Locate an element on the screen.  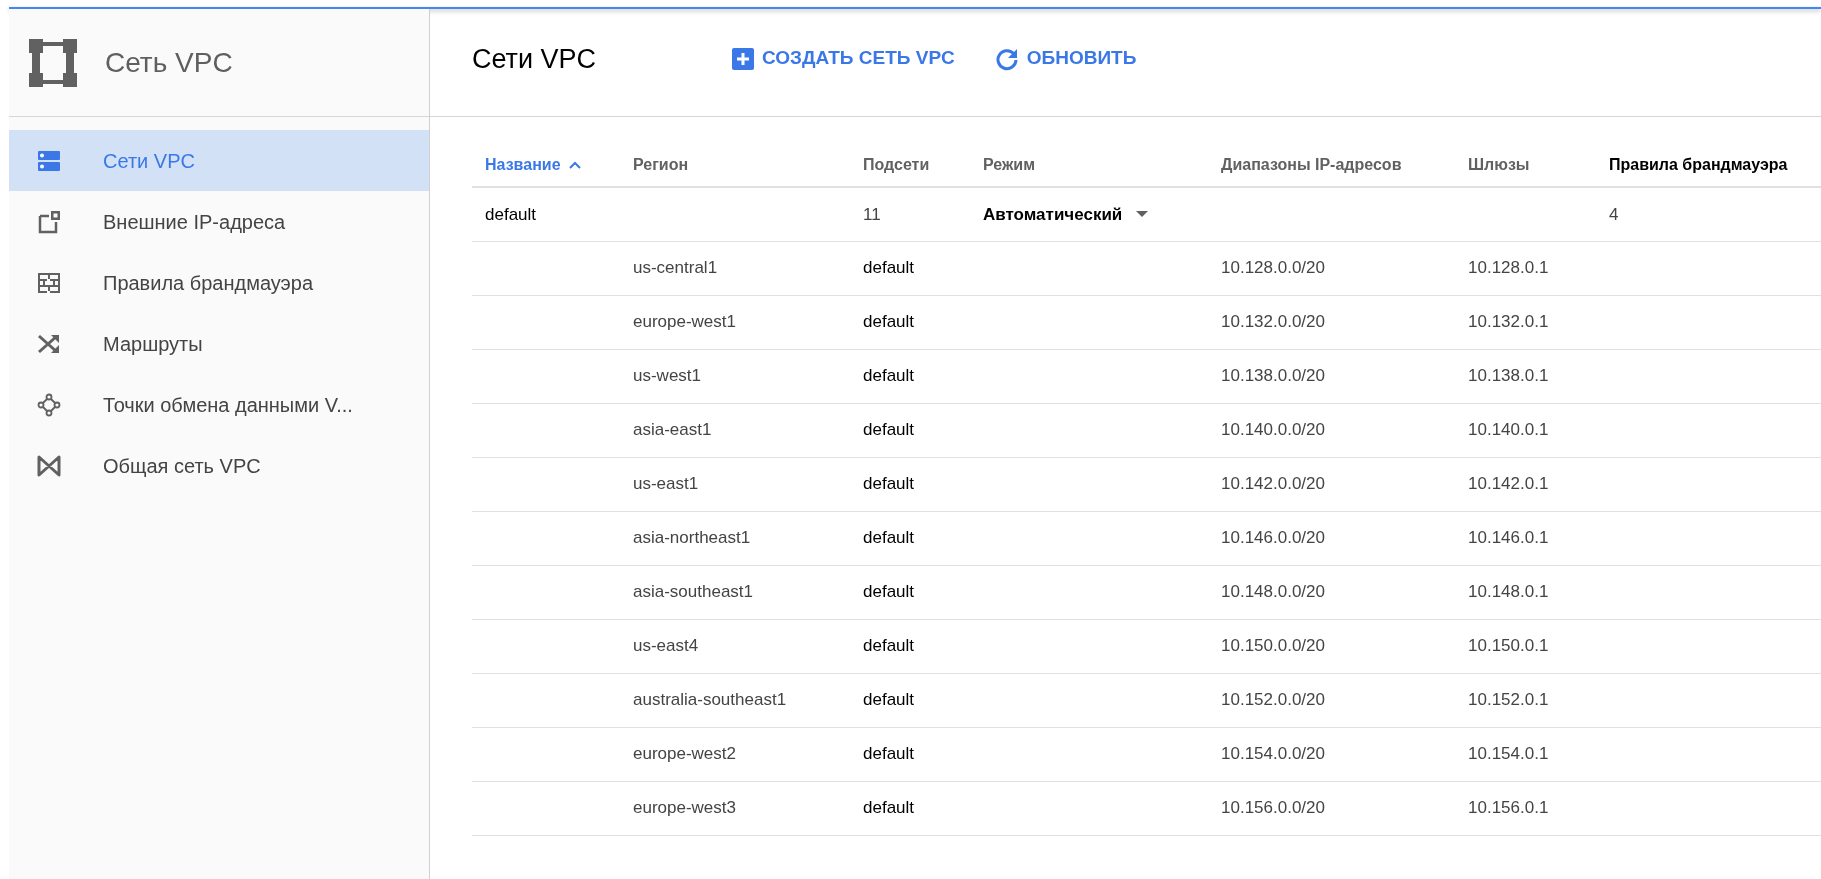
table-cell: 10.154.0.1 is located at coordinates (1508, 754).